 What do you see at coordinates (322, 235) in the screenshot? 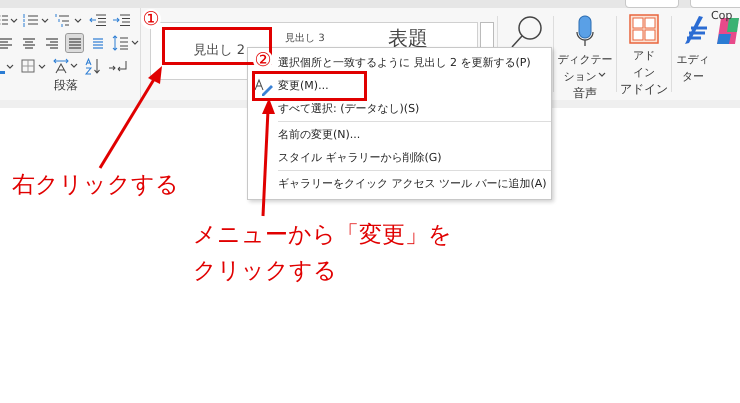
I see `annotation-text: メニューから「変更」を` at bounding box center [322, 235].